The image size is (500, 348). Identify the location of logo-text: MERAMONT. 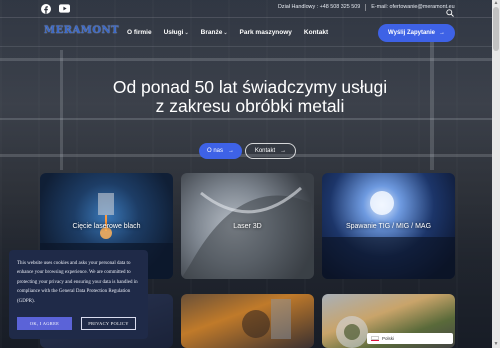
(82, 30).